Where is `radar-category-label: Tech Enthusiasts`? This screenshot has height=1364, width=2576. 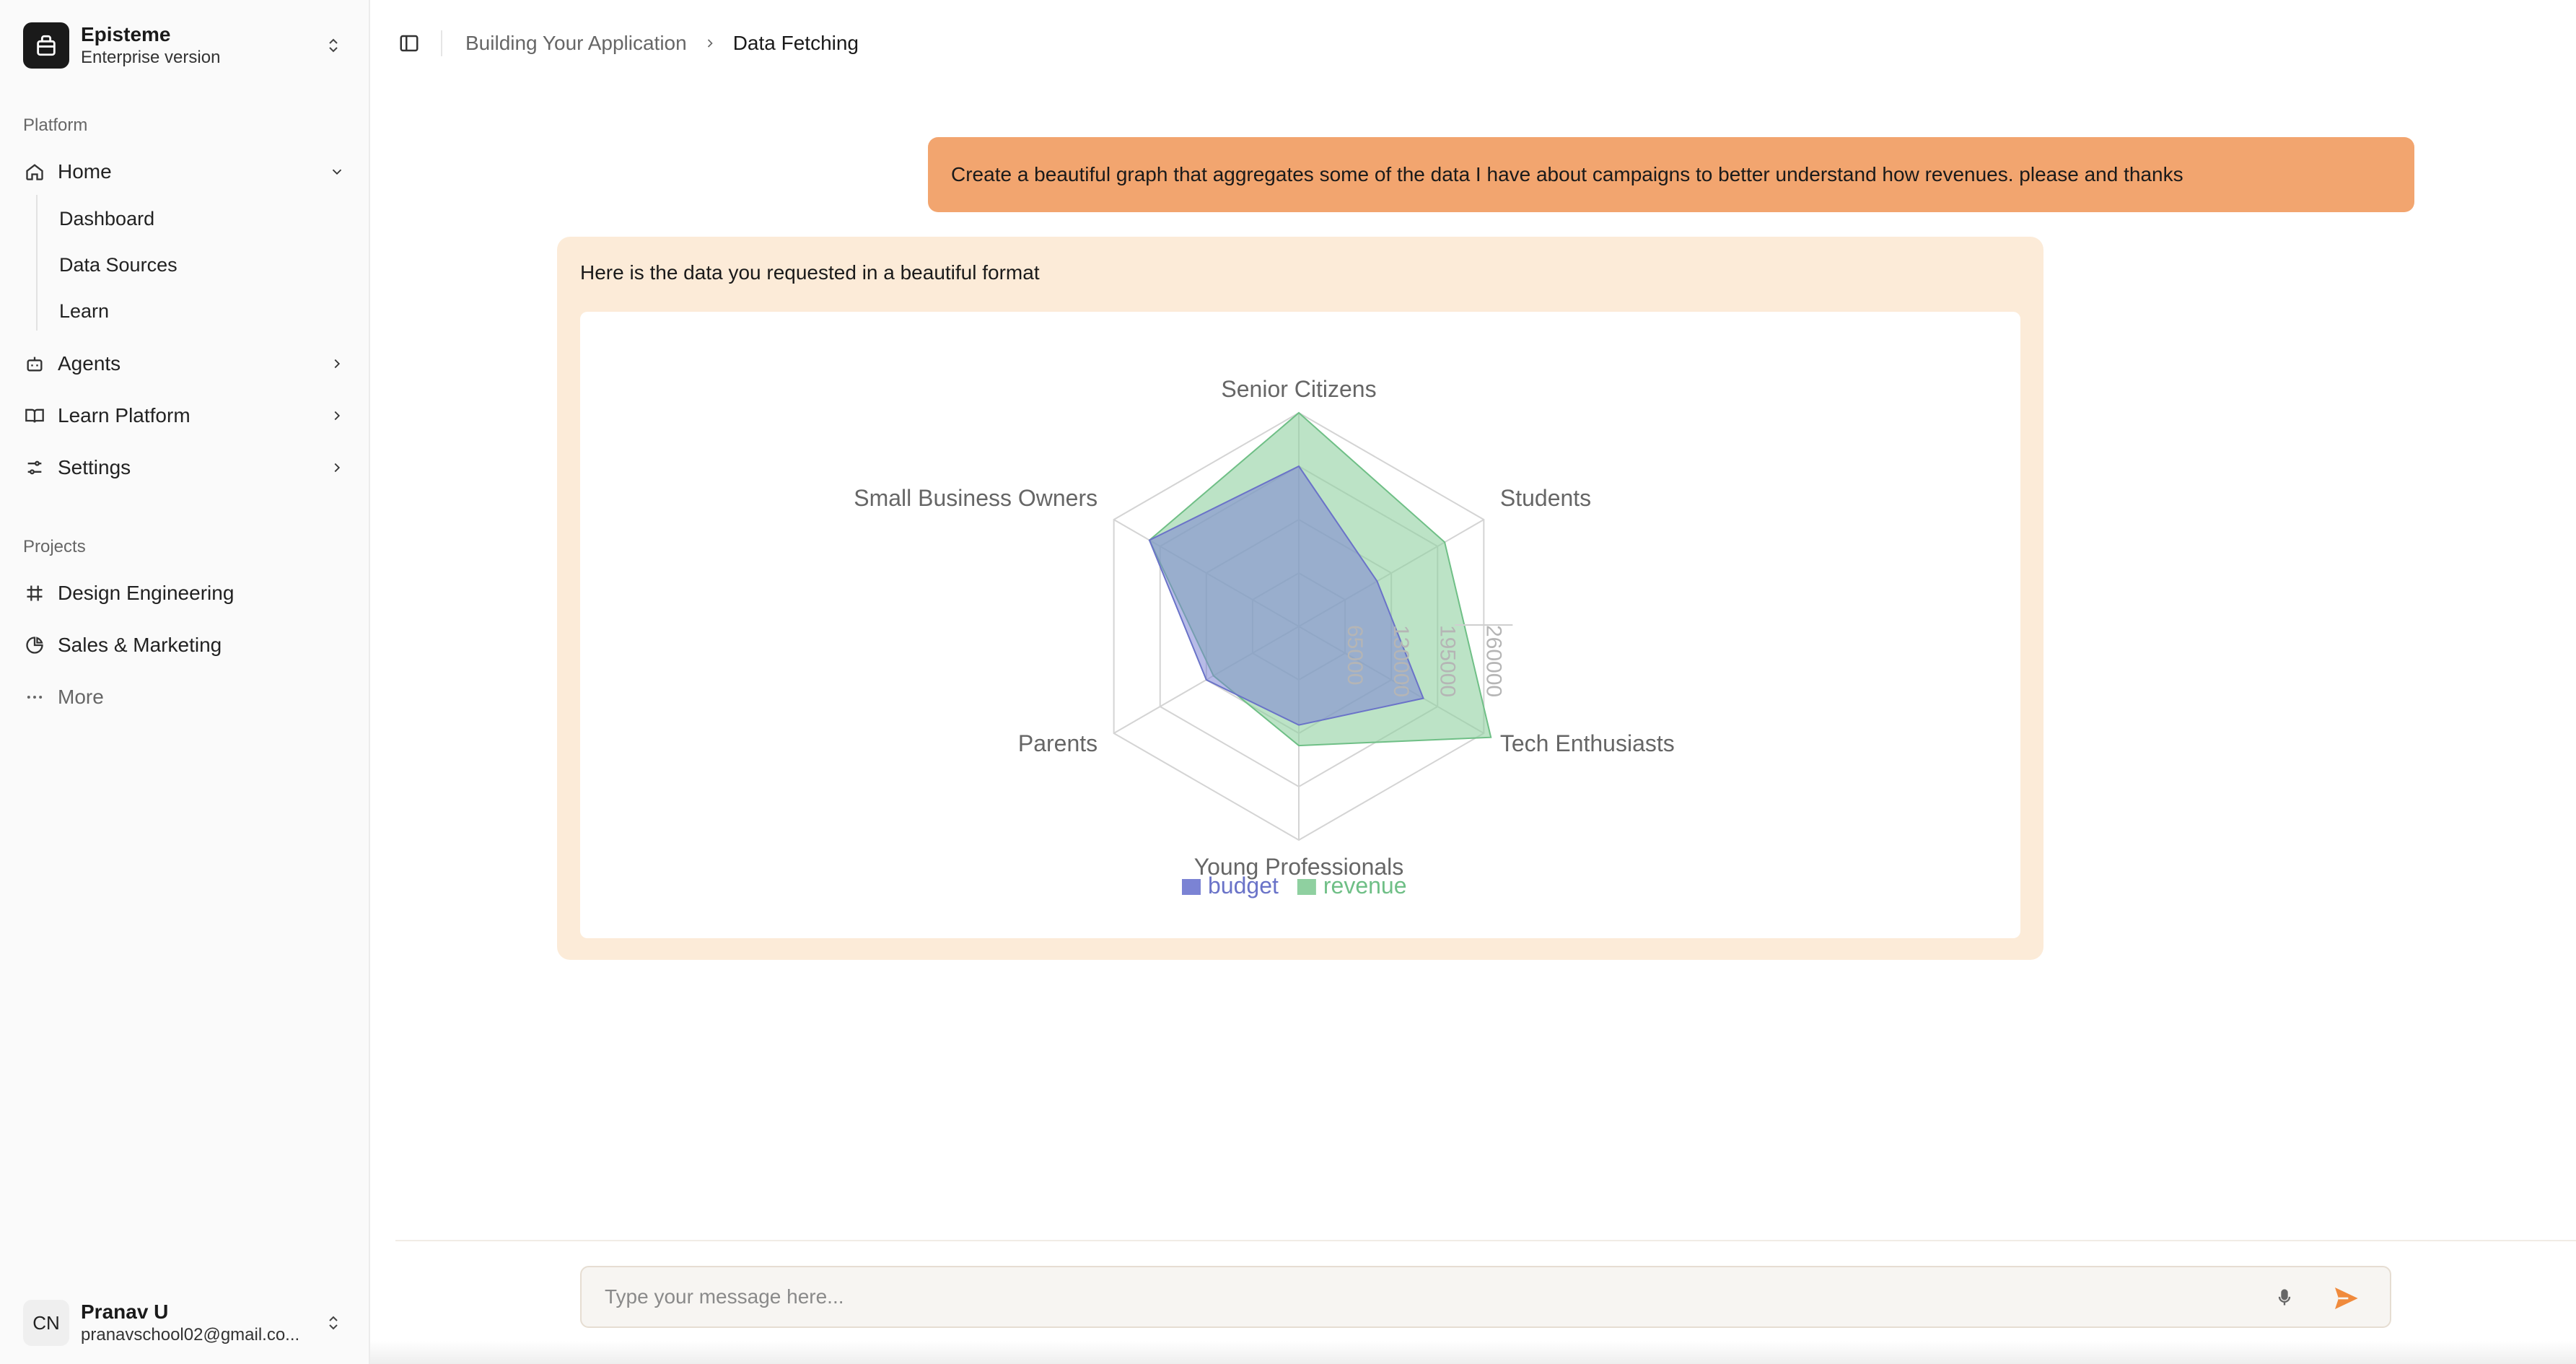
radar-category-label: Tech Enthusiasts is located at coordinates (1588, 743).